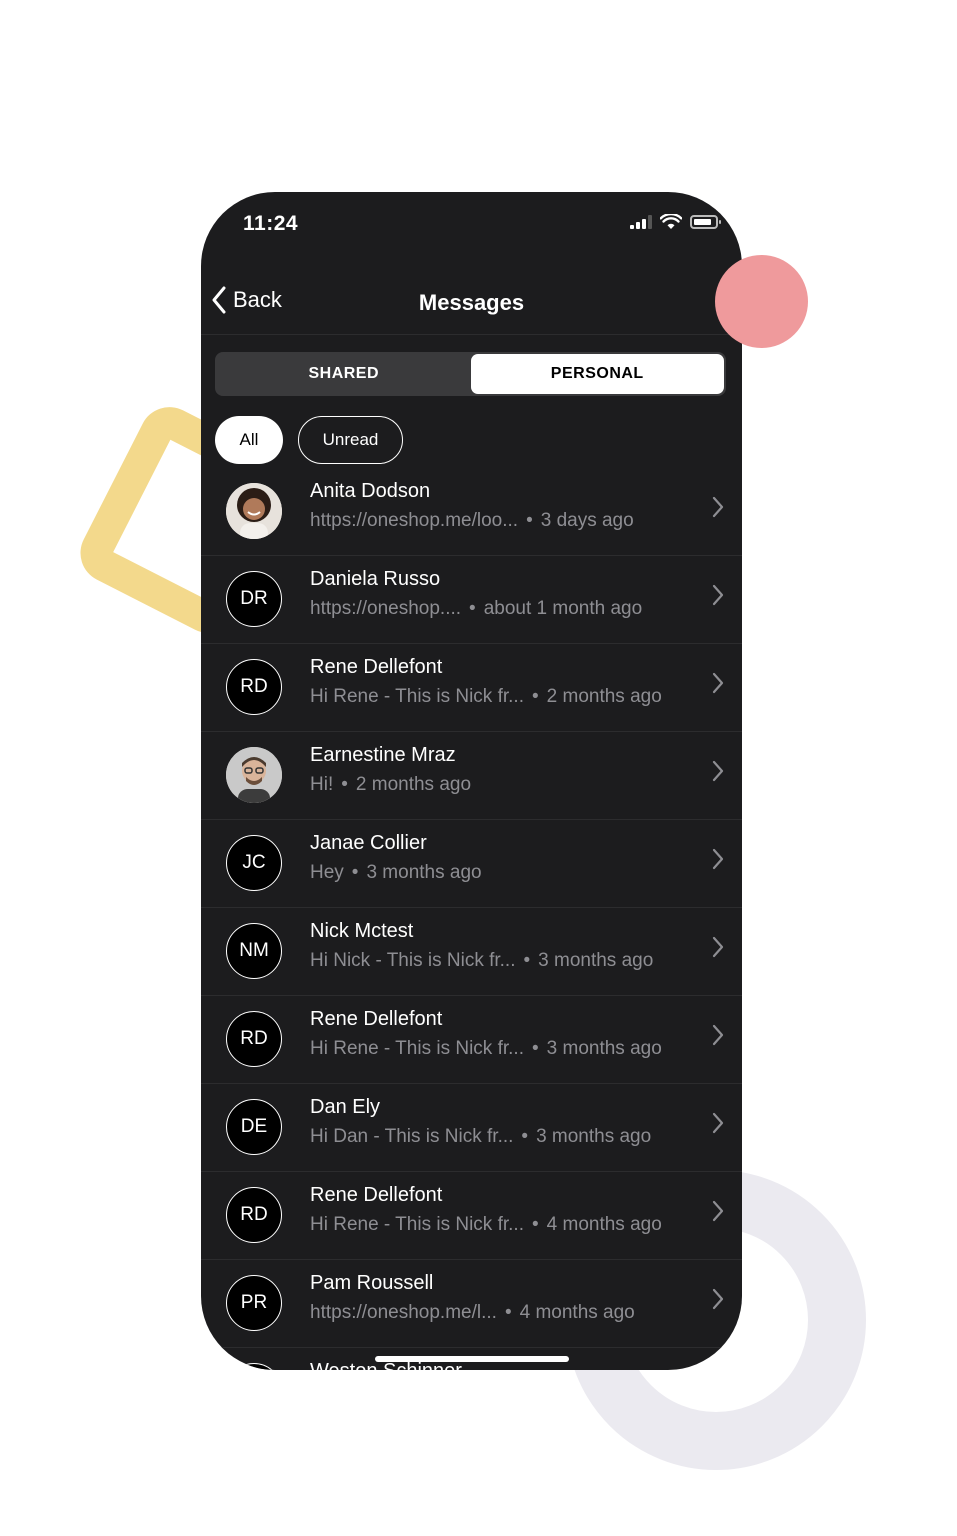  Describe the element at coordinates (370, 491) in the screenshot. I see `contact-name: Anita Dodson` at that location.